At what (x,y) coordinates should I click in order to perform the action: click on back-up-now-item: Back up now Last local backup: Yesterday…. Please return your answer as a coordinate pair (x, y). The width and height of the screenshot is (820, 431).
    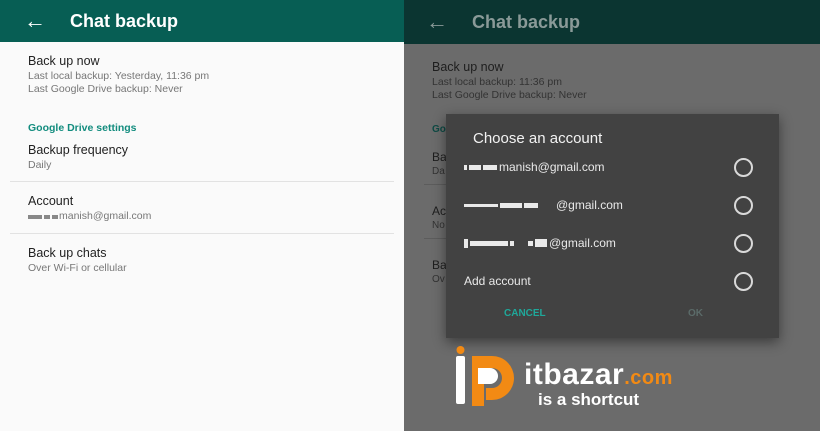
    Looking at the image, I should click on (202, 75).